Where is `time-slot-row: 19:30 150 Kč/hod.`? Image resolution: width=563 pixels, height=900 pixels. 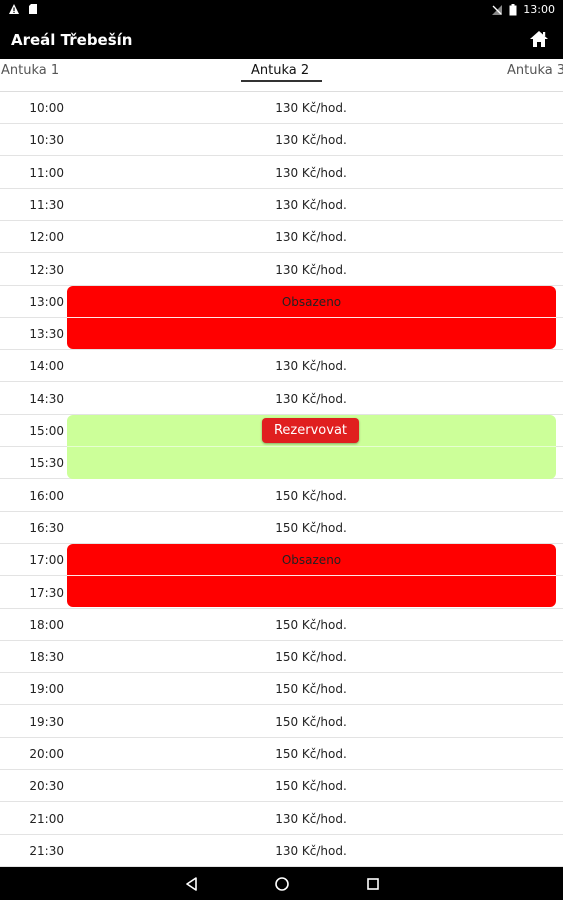
time-slot-row: 19:30 150 Kč/hod. is located at coordinates (281, 722).